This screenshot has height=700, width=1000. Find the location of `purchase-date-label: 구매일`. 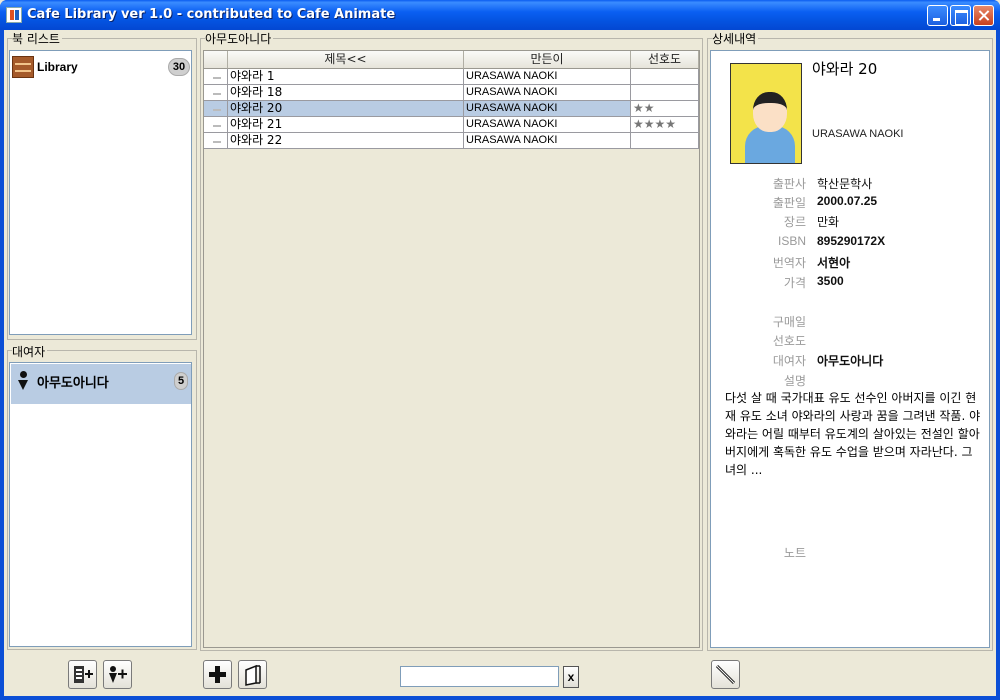

purchase-date-label: 구매일 is located at coordinates (789, 322).